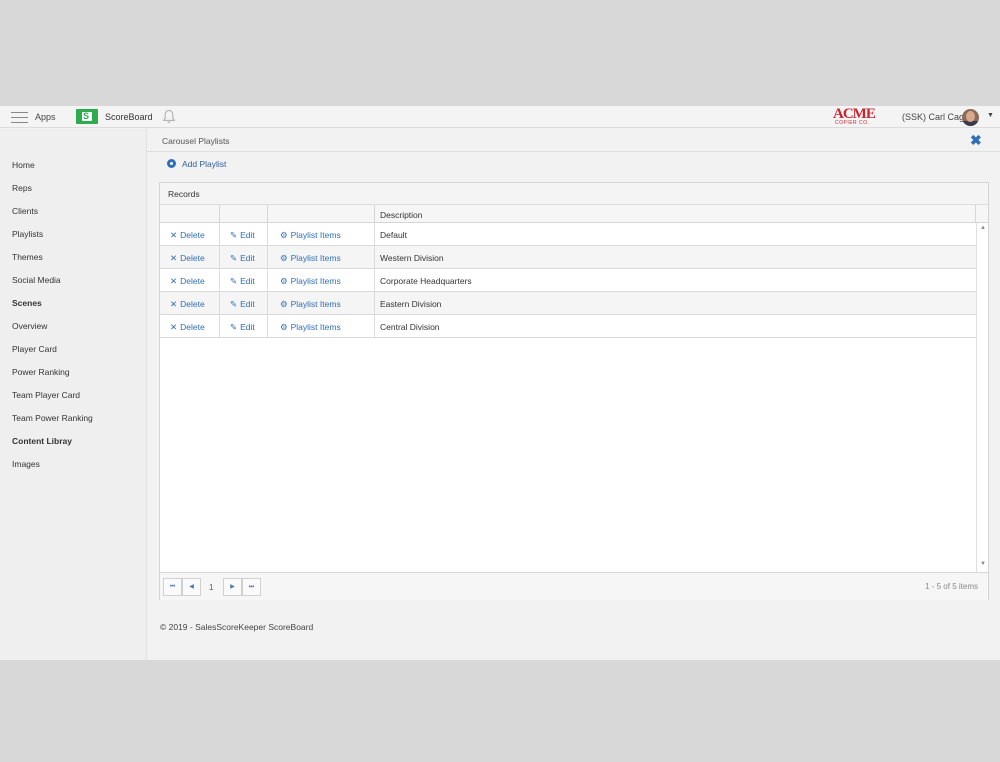 Image resolution: width=1000 pixels, height=762 pixels. What do you see at coordinates (42, 441) in the screenshot?
I see `sidebar-header-content-library: Content Libray` at bounding box center [42, 441].